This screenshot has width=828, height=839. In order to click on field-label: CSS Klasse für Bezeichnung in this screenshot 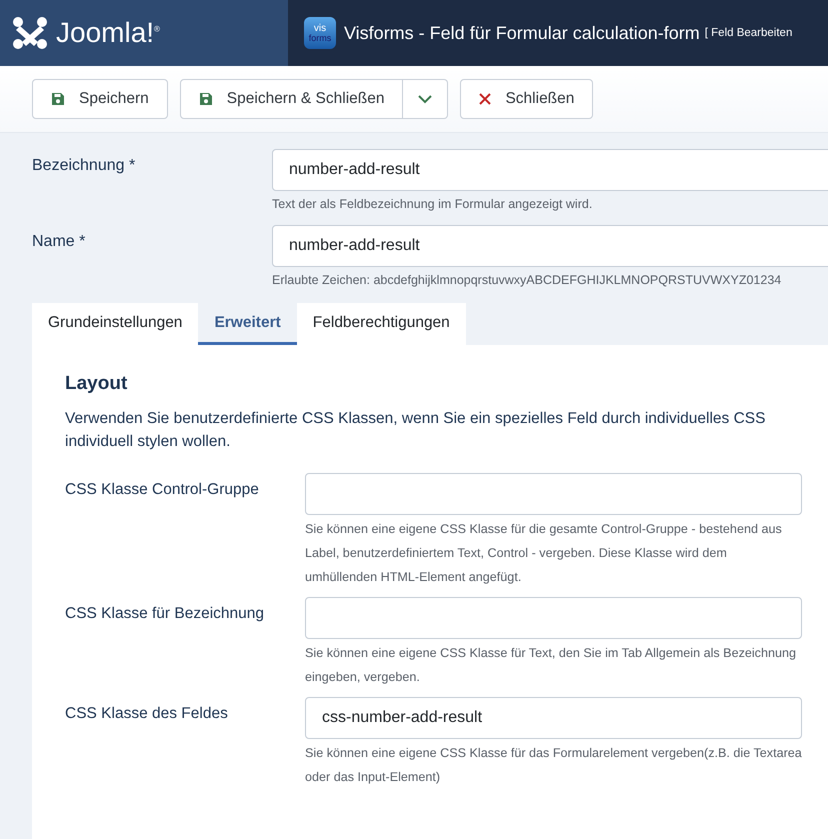, I will do `click(165, 614)`.